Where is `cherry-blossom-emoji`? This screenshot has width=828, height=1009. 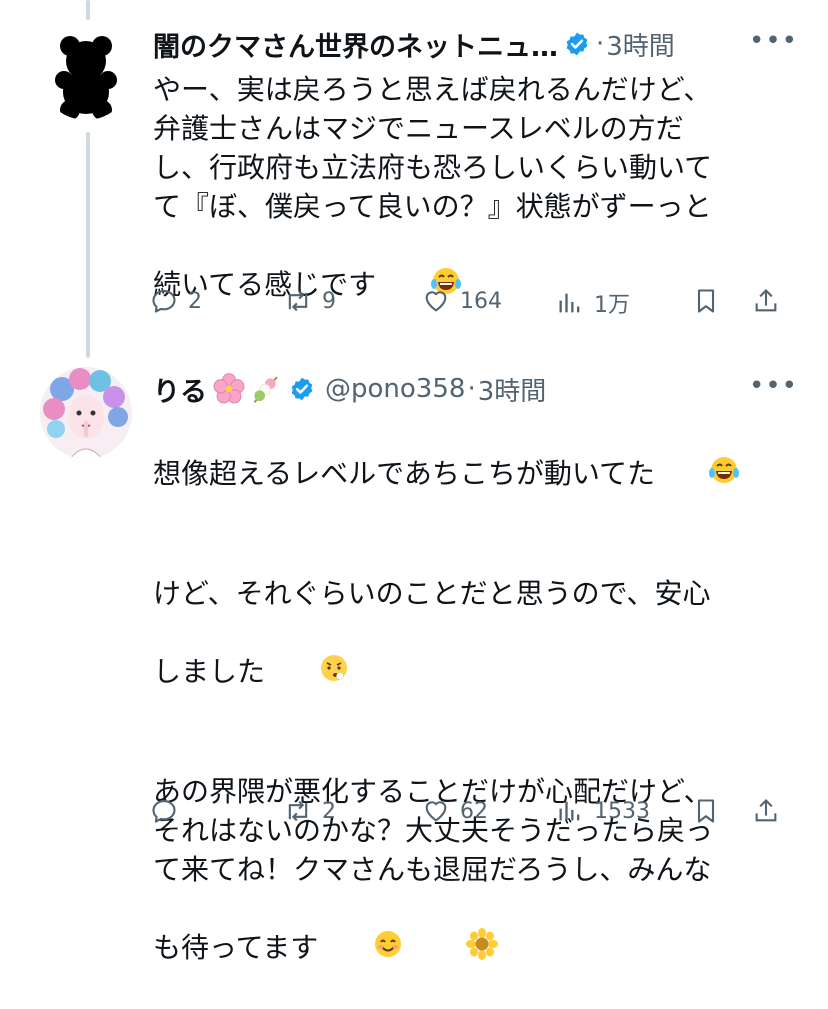 cherry-blossom-emoji is located at coordinates (229, 388).